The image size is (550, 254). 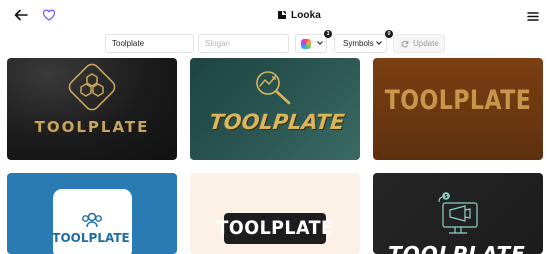 What do you see at coordinates (426, 43) in the screenshot?
I see `update-label: Update` at bounding box center [426, 43].